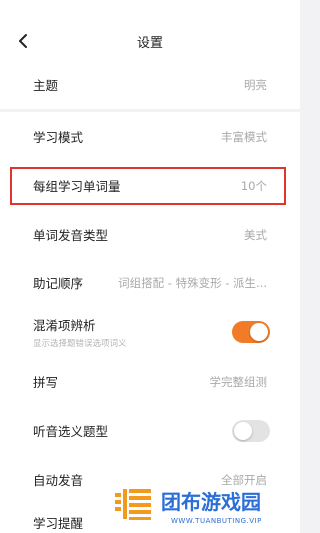  Describe the element at coordinates (255, 84) in the screenshot. I see `theme-value: 明亮` at that location.